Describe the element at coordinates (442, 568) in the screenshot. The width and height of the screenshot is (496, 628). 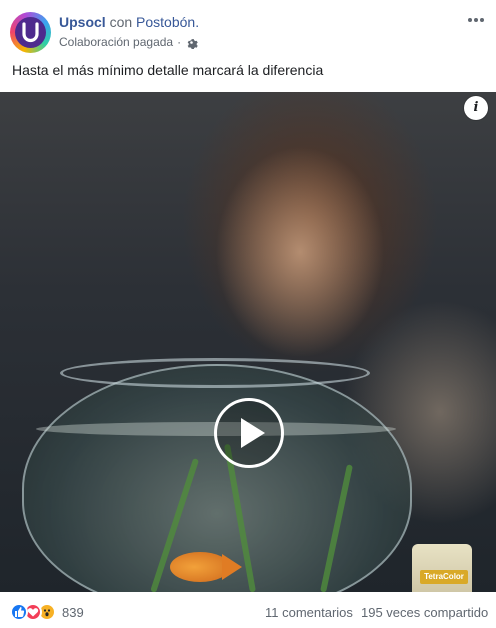
I see `fish-food-can` at that location.